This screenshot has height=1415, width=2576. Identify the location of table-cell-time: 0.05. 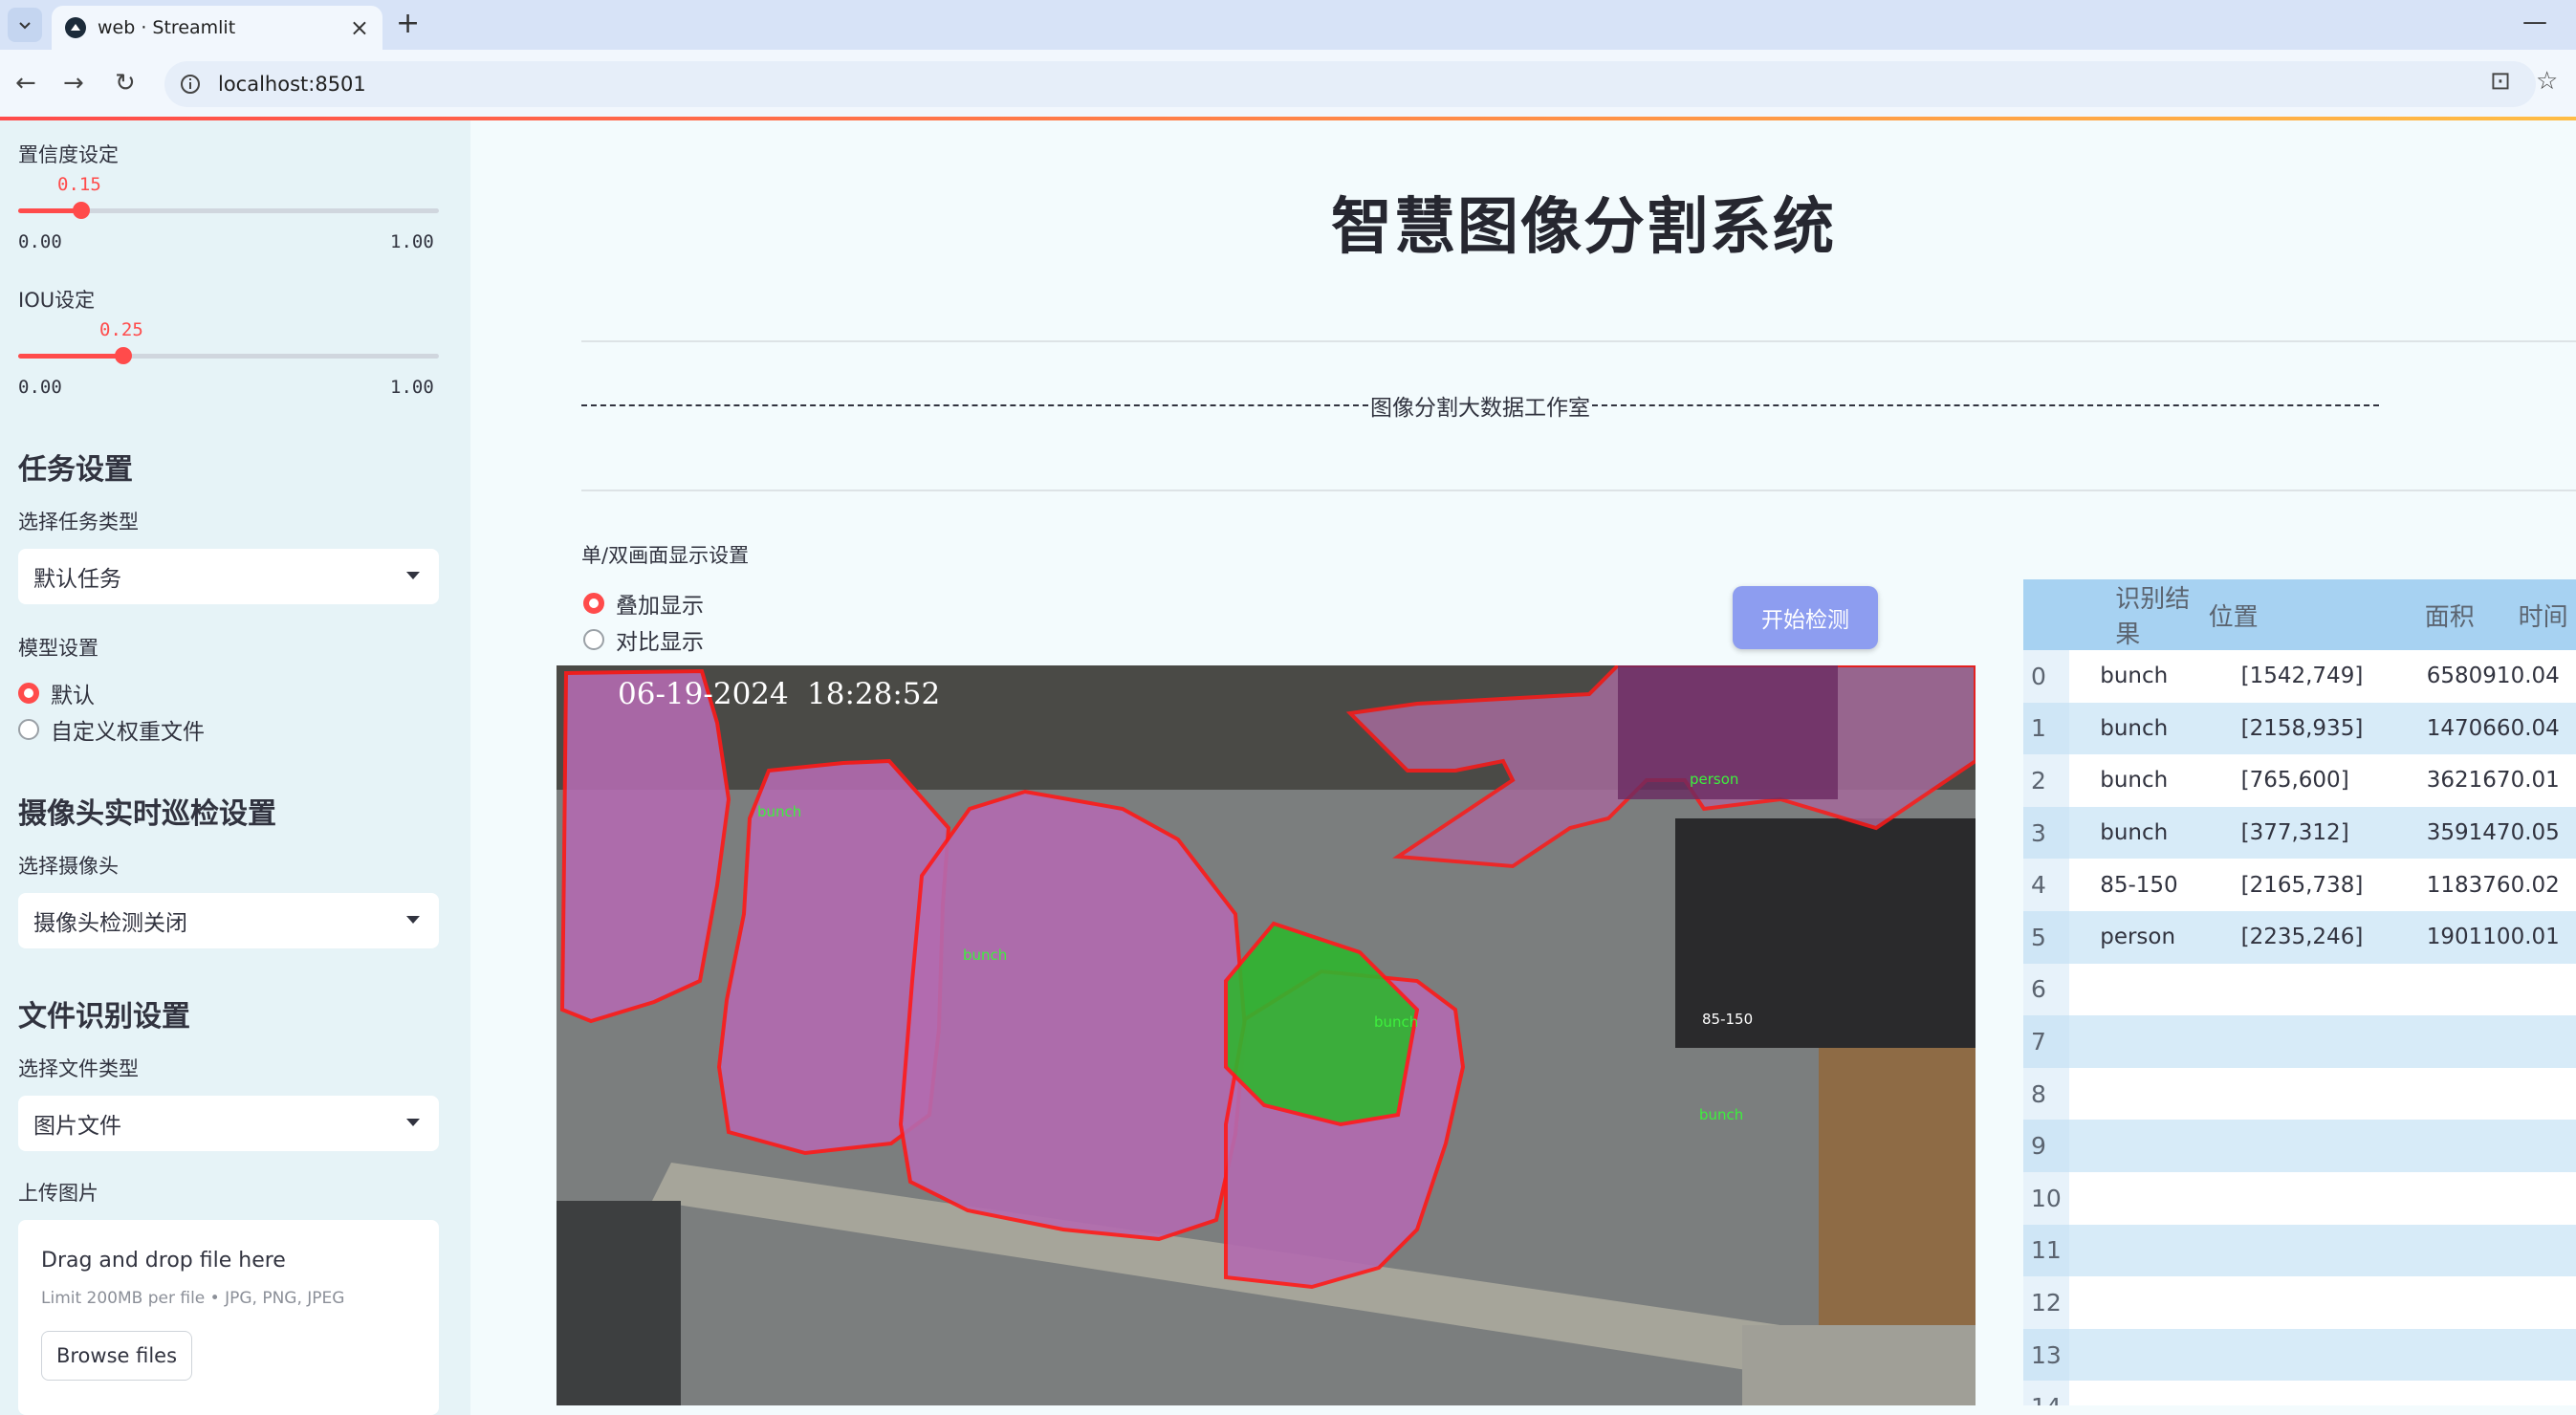
(2543, 833).